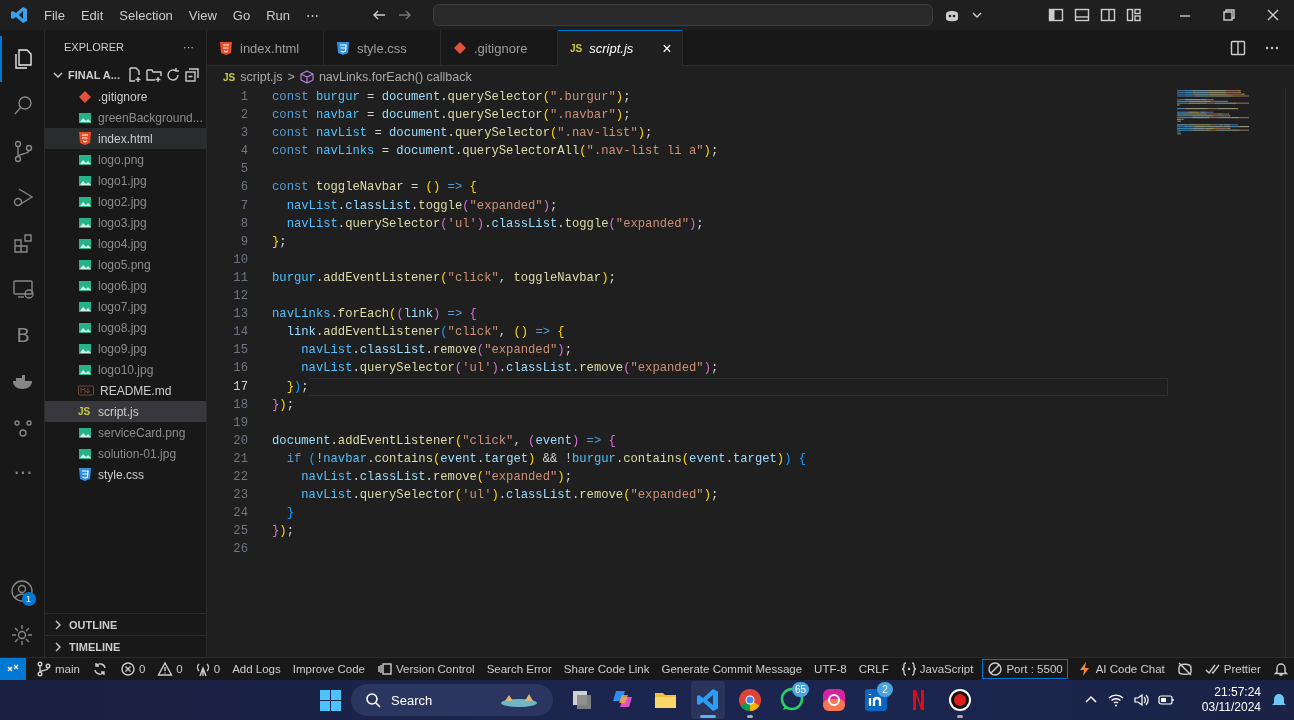 This screenshot has width=1294, height=720. Describe the element at coordinates (23, 197) in the screenshot. I see `run-debug-icon` at that location.